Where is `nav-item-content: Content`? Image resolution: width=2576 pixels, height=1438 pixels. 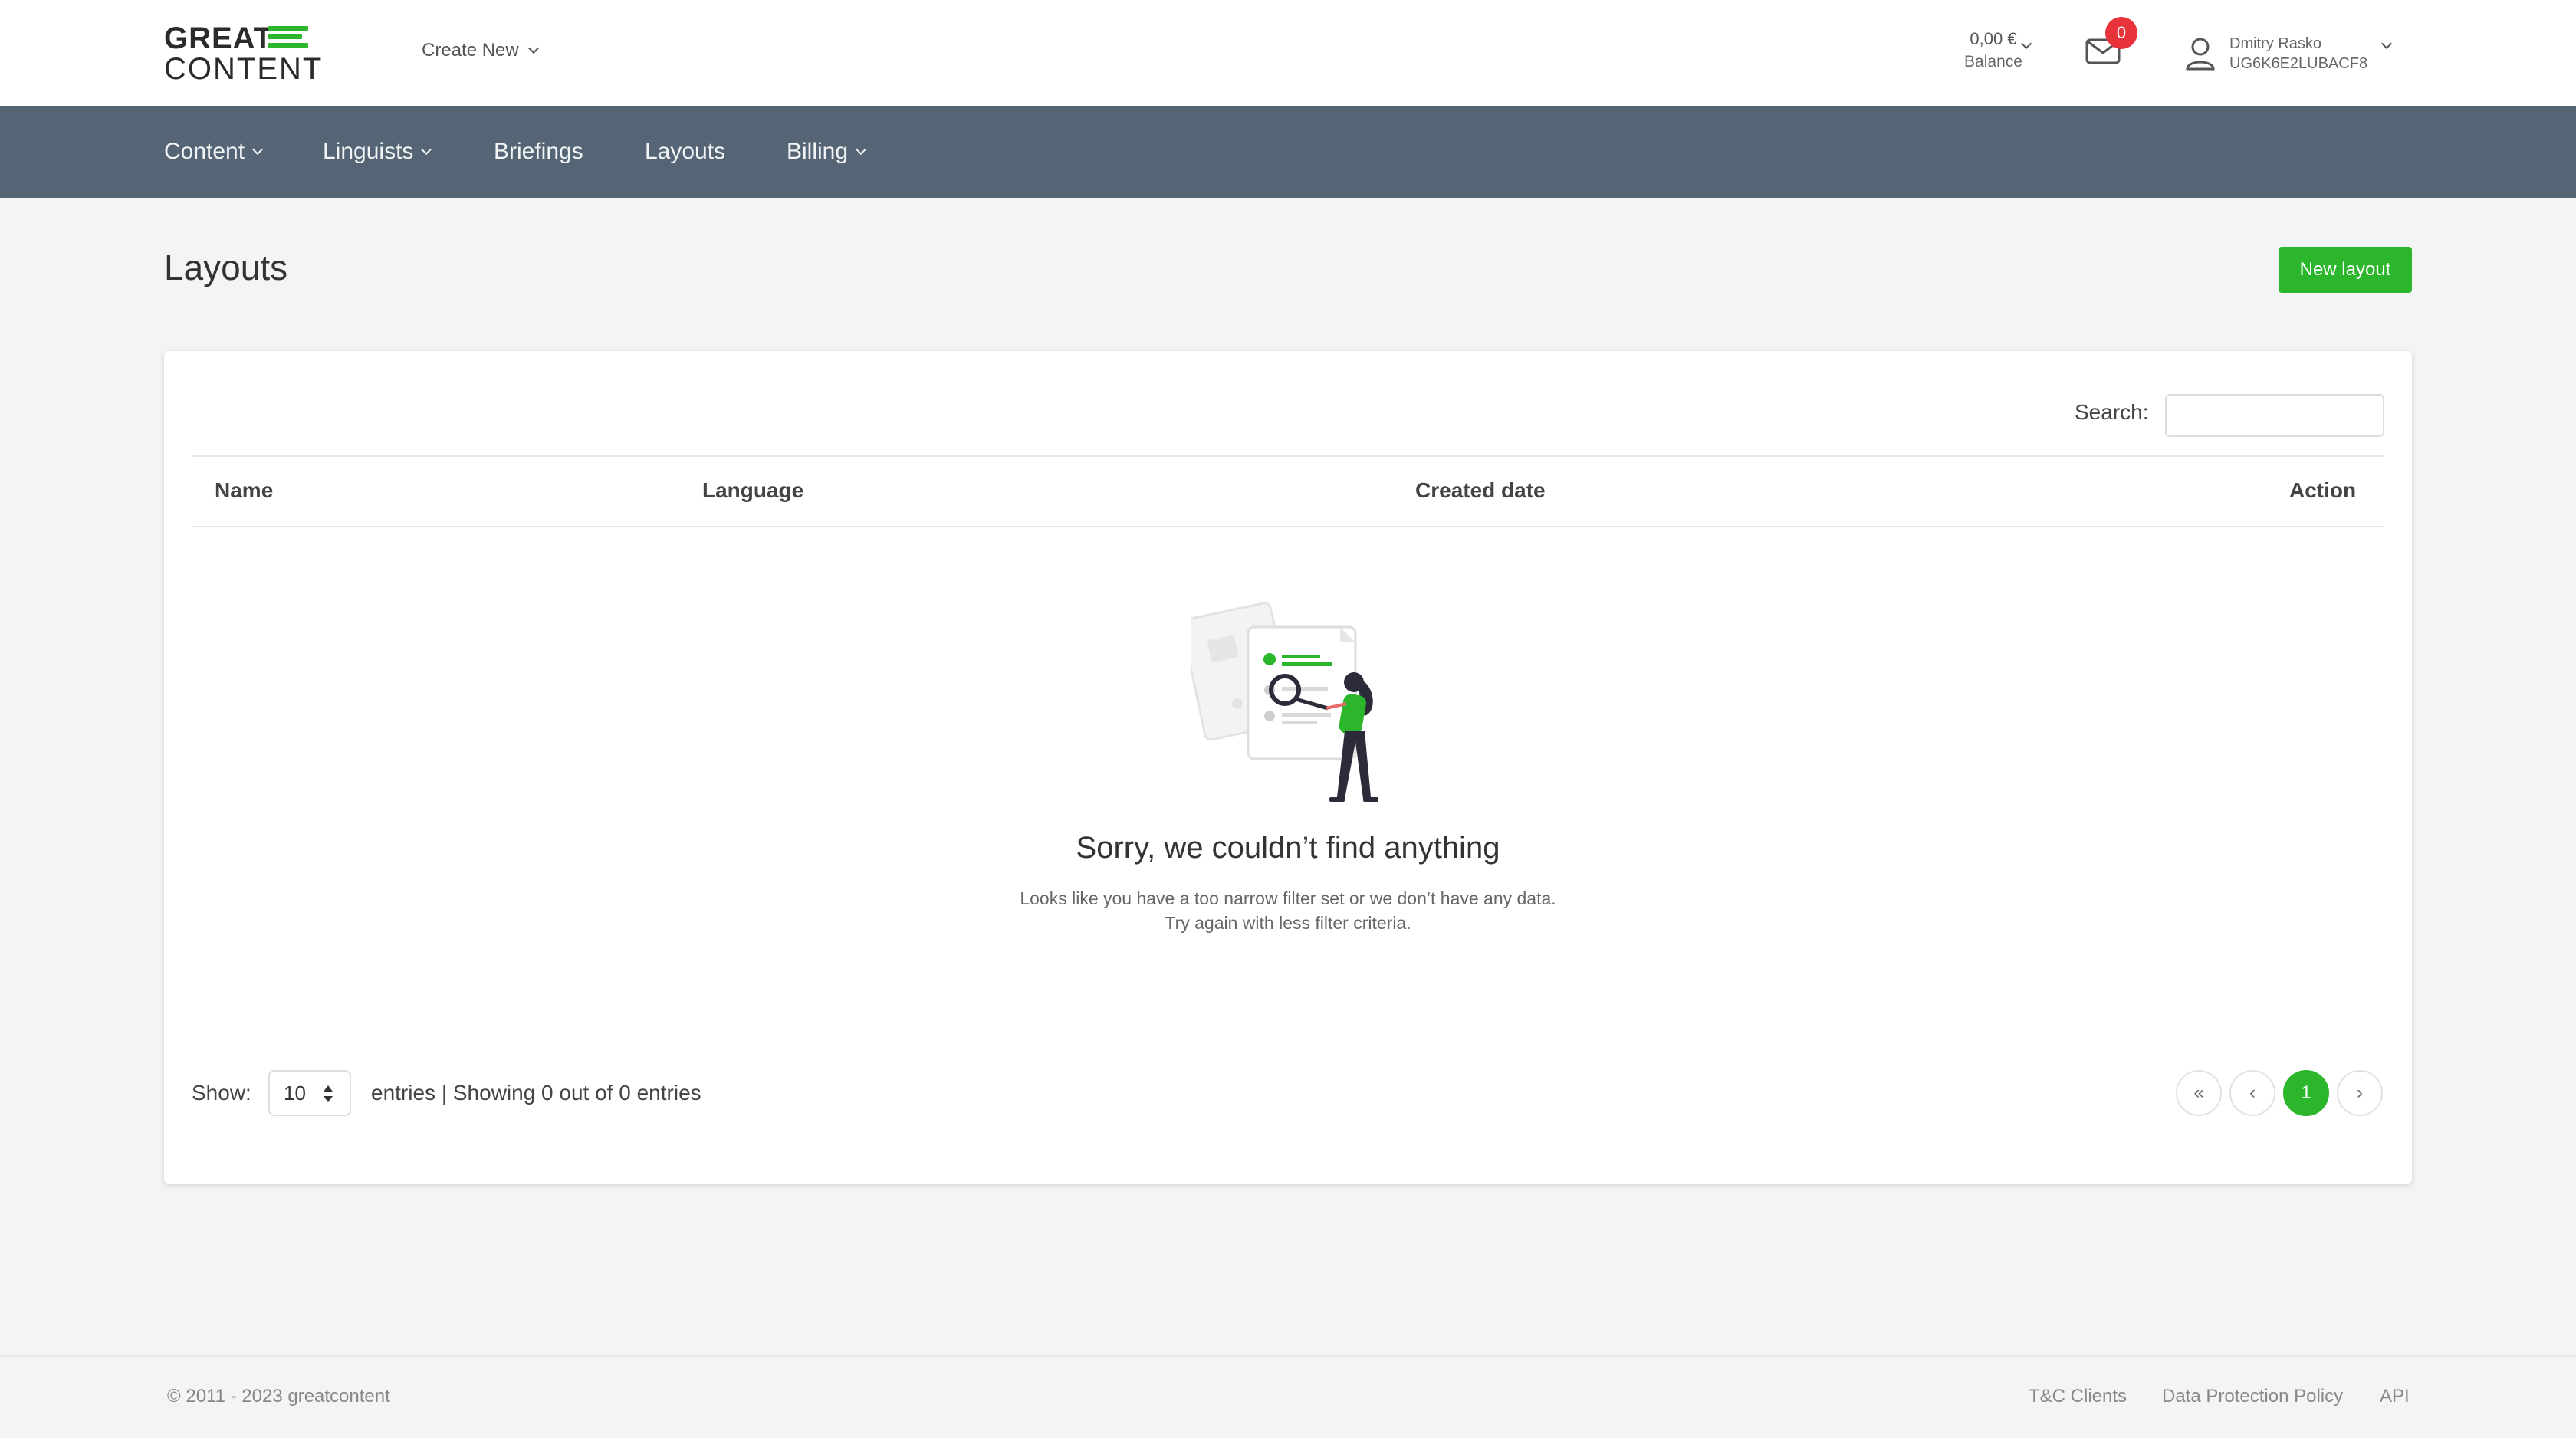
nav-item-content: Content is located at coordinates (214, 152).